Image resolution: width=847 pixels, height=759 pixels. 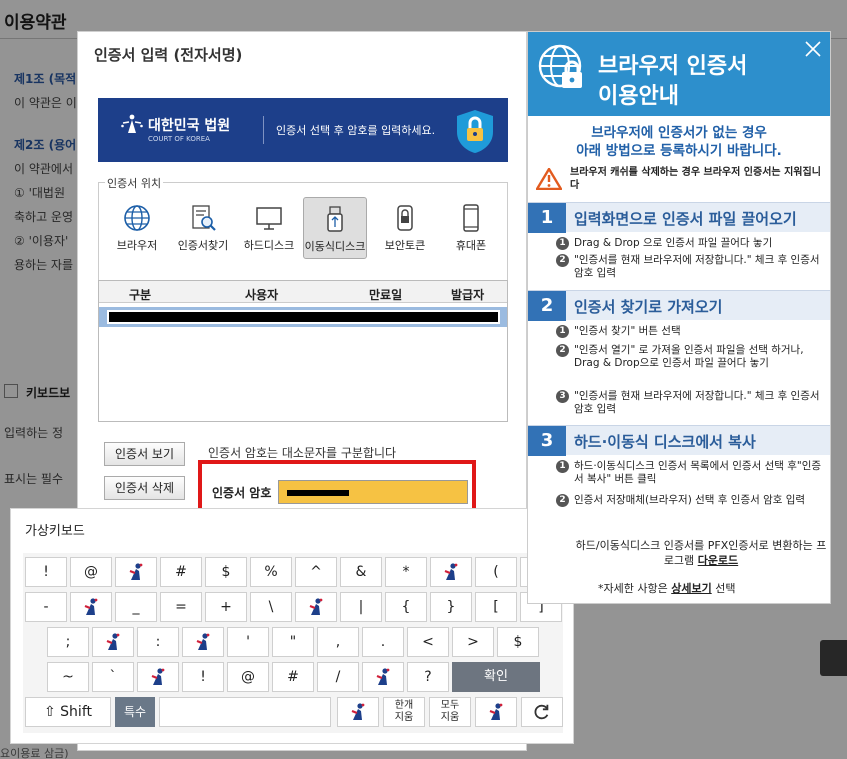 What do you see at coordinates (136, 607) in the screenshot?
I see `symbol-key: _` at bounding box center [136, 607].